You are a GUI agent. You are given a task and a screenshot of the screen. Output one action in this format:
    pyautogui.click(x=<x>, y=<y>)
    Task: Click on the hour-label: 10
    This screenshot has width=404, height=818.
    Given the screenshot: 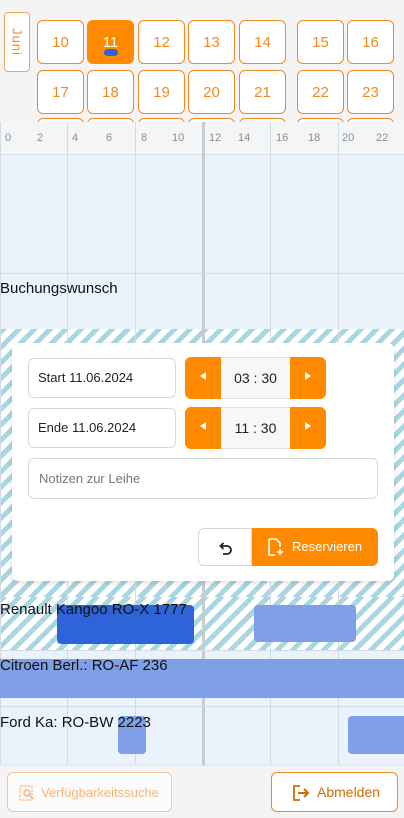 What is the action you would take?
    pyautogui.click(x=178, y=138)
    